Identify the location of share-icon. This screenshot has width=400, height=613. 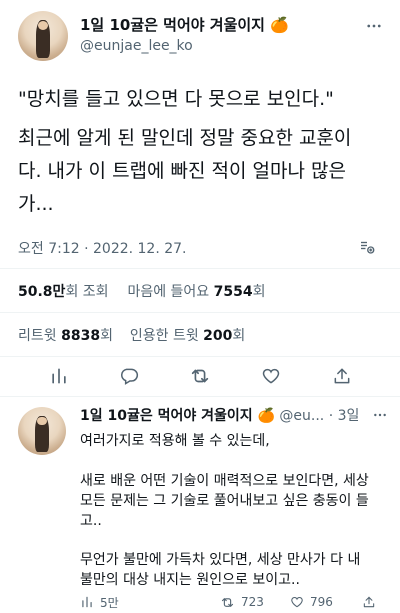
(342, 376).